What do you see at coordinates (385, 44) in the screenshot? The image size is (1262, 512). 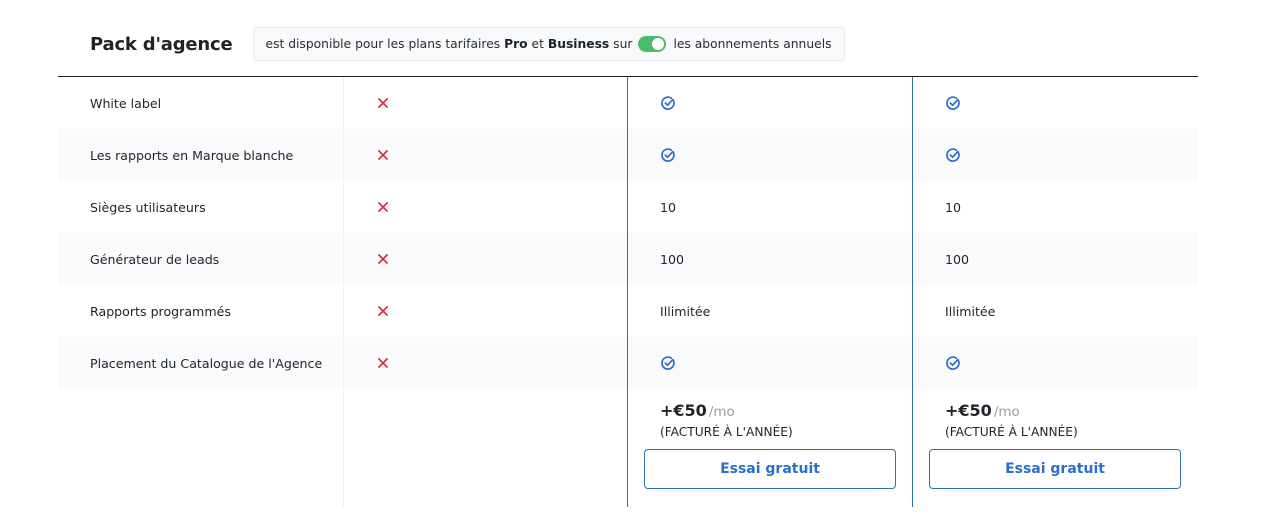 I see `badge-text-before: est disponible pour les plans tarifaires` at bounding box center [385, 44].